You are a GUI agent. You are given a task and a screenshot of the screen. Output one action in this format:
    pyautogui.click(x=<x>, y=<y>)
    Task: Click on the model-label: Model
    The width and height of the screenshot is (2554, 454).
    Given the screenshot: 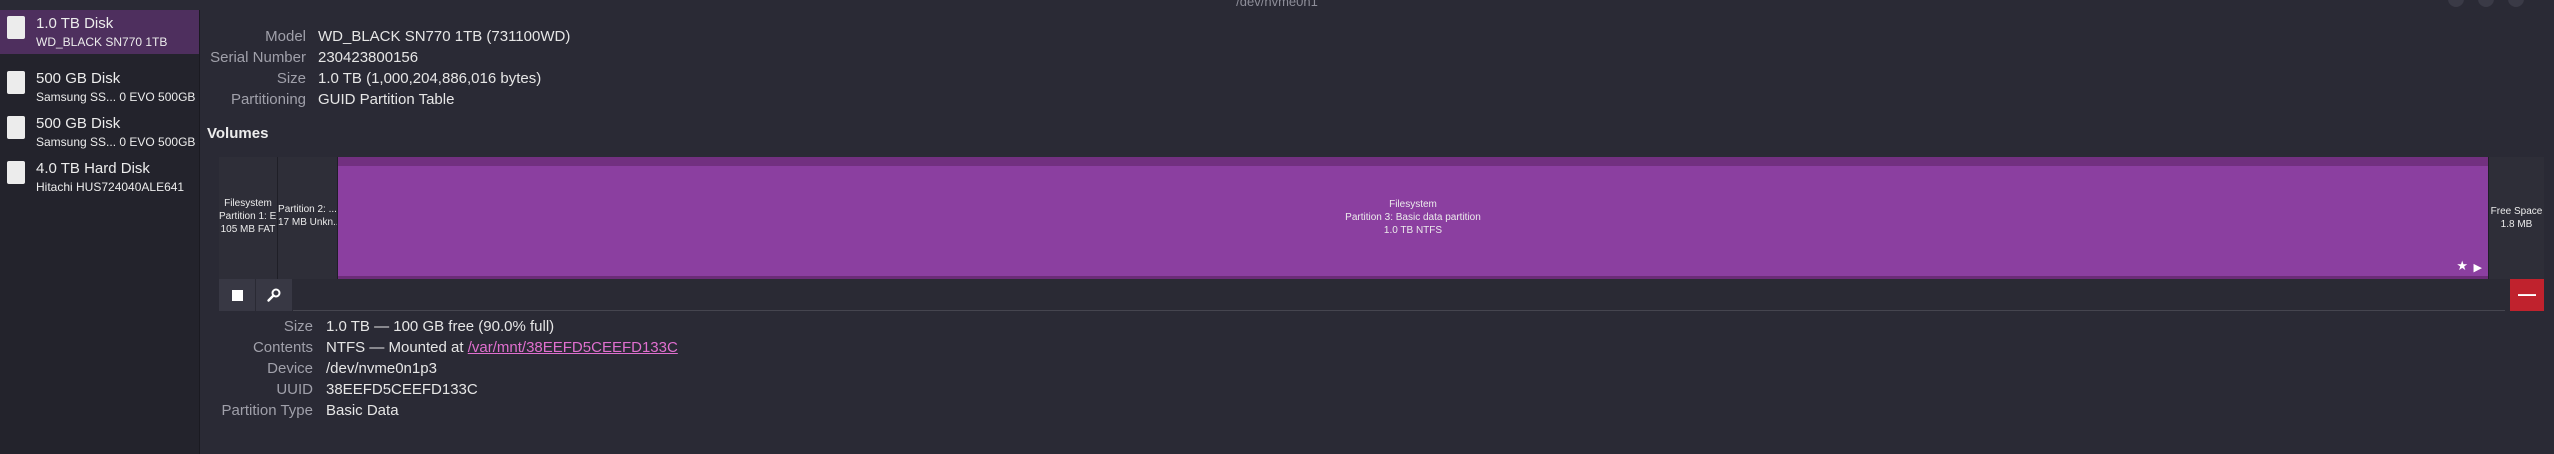 What is the action you would take?
    pyautogui.click(x=285, y=36)
    